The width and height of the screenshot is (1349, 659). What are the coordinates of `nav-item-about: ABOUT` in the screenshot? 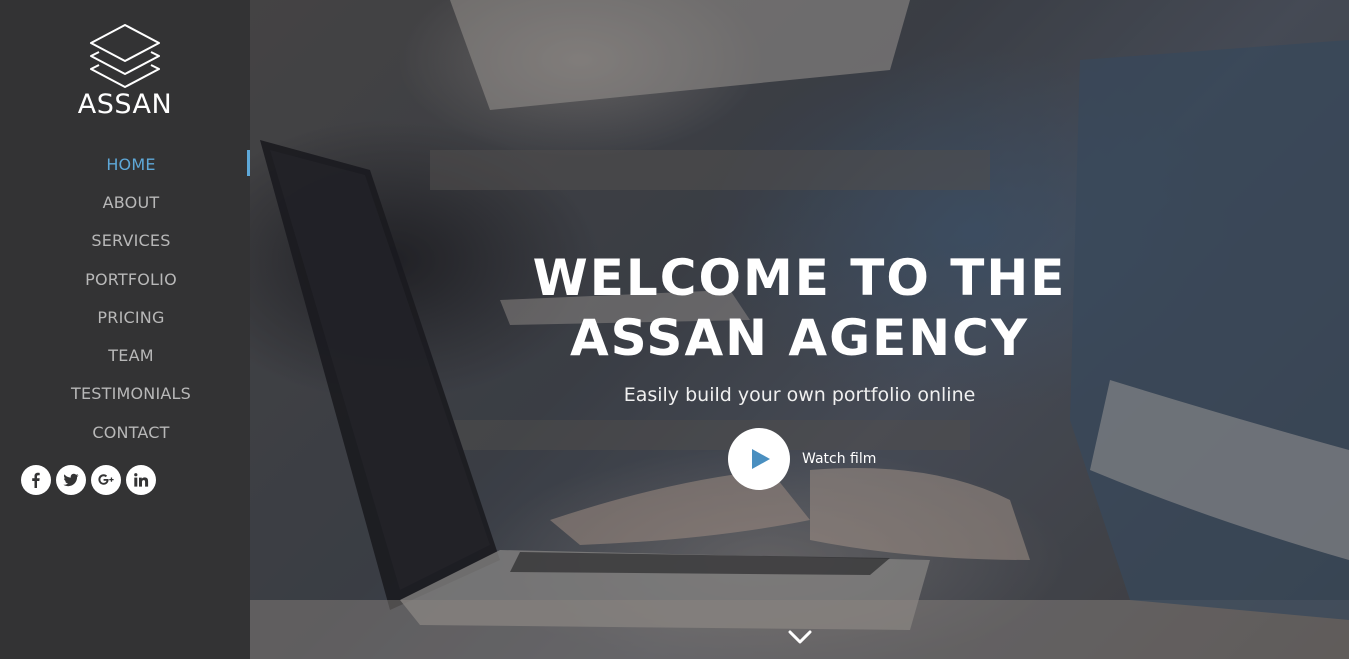 It's located at (125, 202).